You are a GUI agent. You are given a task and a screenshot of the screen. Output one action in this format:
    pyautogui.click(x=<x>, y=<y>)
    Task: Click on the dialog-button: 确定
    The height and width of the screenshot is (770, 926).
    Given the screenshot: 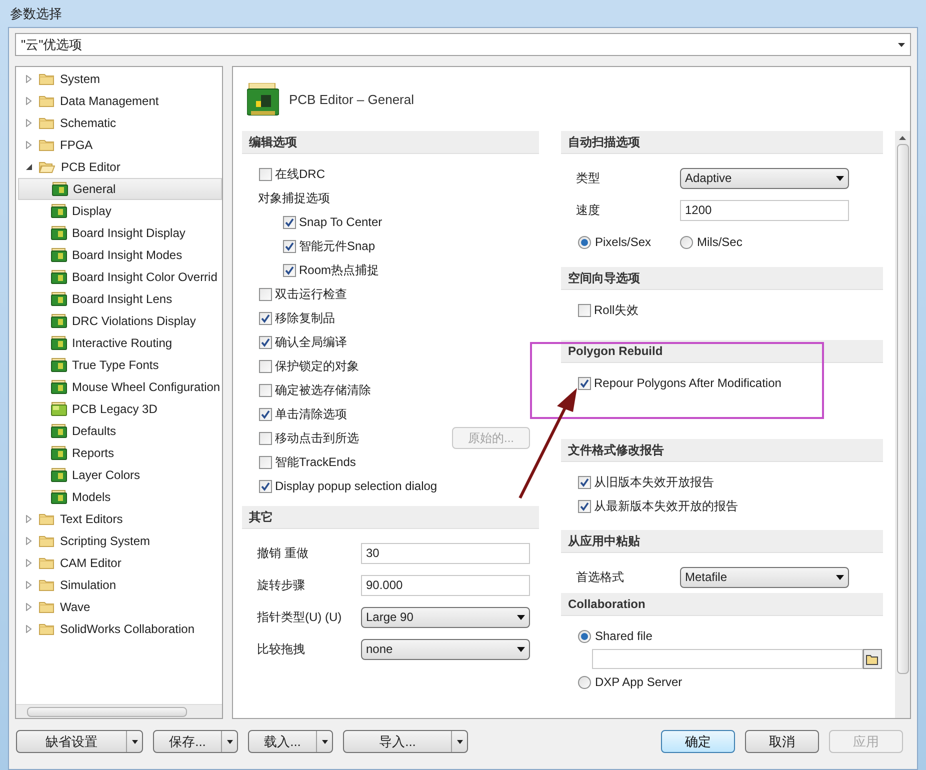 What is the action you would take?
    pyautogui.click(x=698, y=741)
    